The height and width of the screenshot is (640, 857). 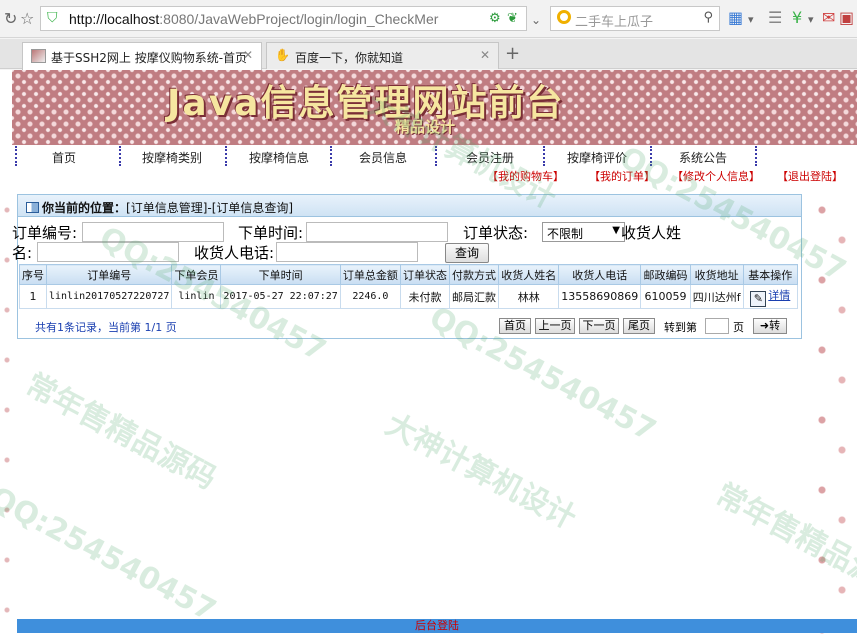 I want to click on column-header: 邮政编码, so click(x=665, y=274).